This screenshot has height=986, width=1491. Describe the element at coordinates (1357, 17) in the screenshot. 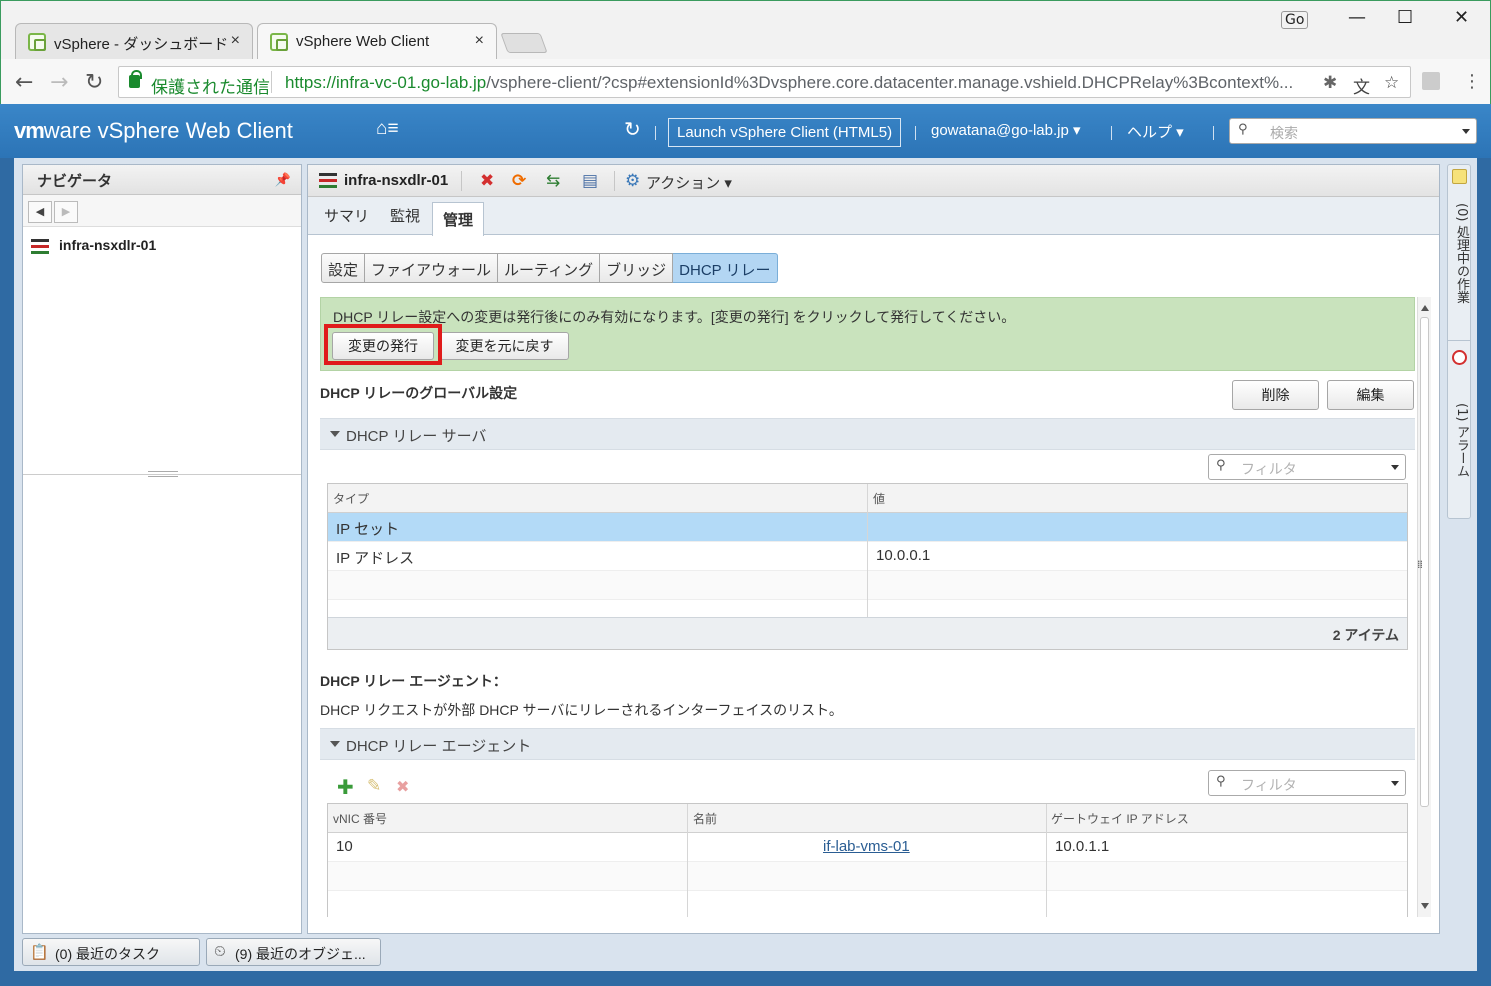

I see `minimize-icon: —` at that location.